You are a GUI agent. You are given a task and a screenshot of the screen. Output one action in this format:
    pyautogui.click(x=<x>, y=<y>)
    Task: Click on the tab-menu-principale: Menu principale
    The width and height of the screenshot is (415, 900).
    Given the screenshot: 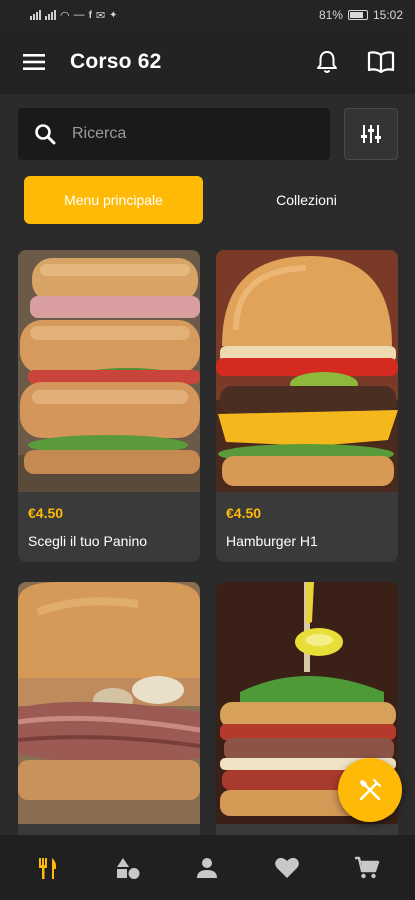 What is the action you would take?
    pyautogui.click(x=113, y=200)
    